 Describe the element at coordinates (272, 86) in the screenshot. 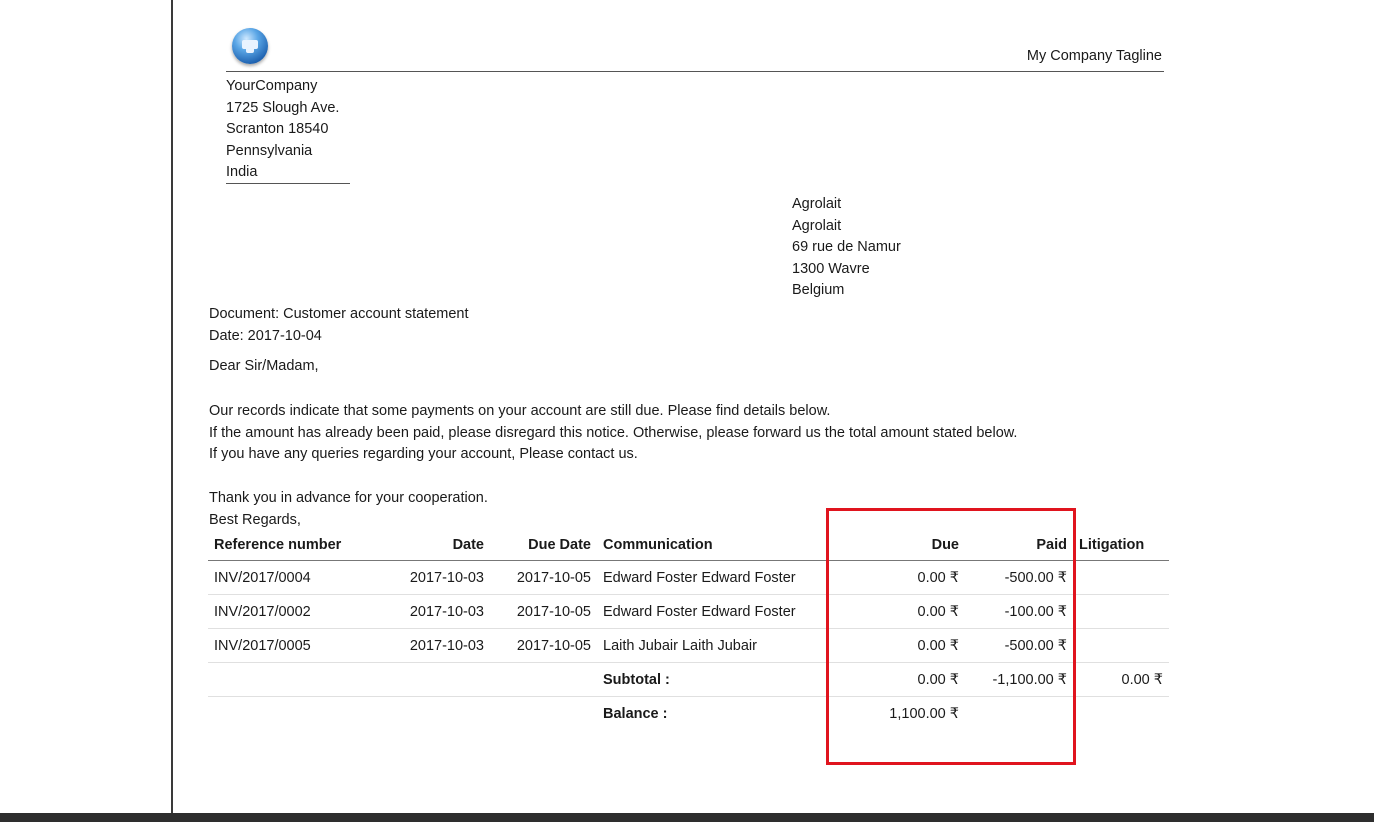

I see `company-name: YourCompany` at that location.